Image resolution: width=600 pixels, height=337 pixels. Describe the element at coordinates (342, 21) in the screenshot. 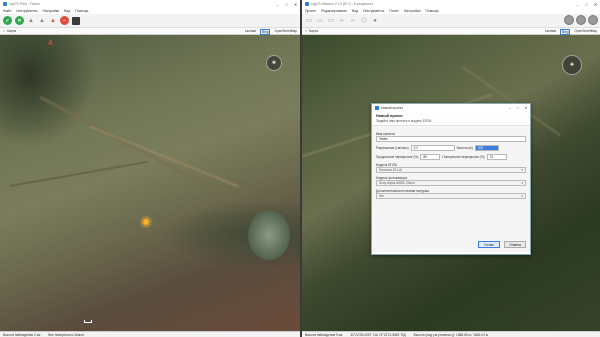

I see `undo-icon: ⌐` at that location.